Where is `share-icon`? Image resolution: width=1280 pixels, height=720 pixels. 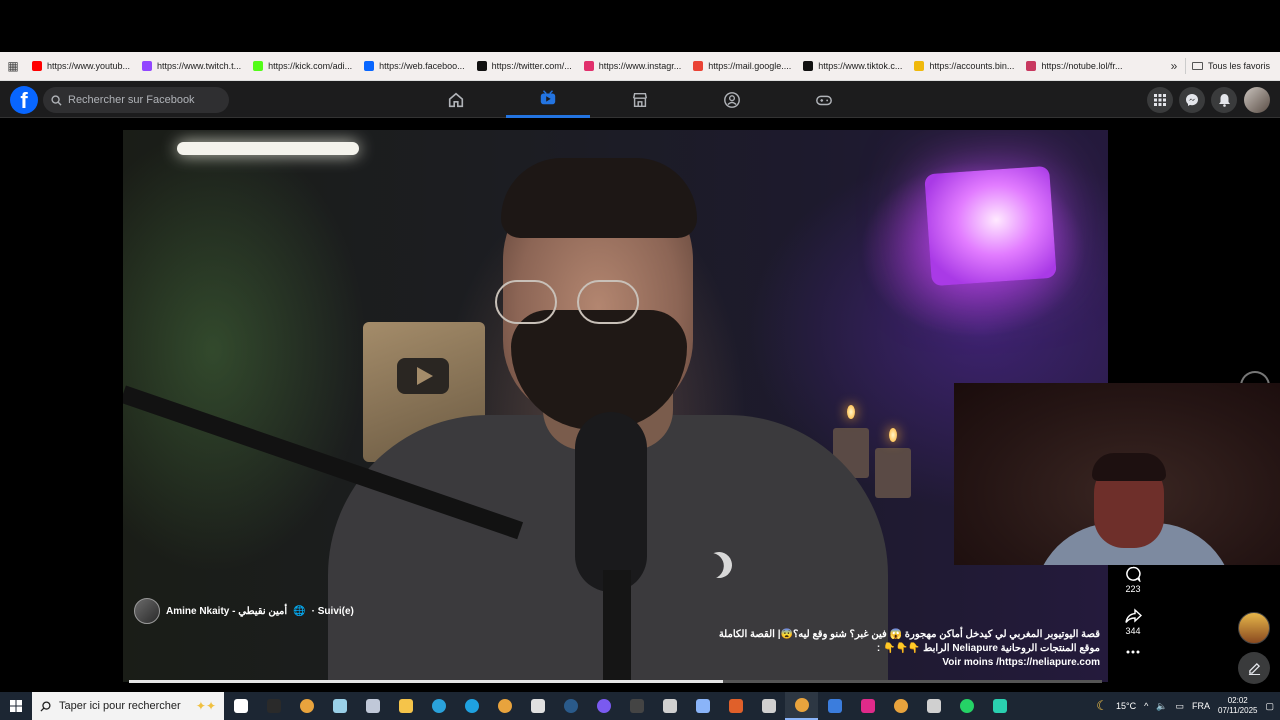 share-icon is located at coordinates (1133, 615).